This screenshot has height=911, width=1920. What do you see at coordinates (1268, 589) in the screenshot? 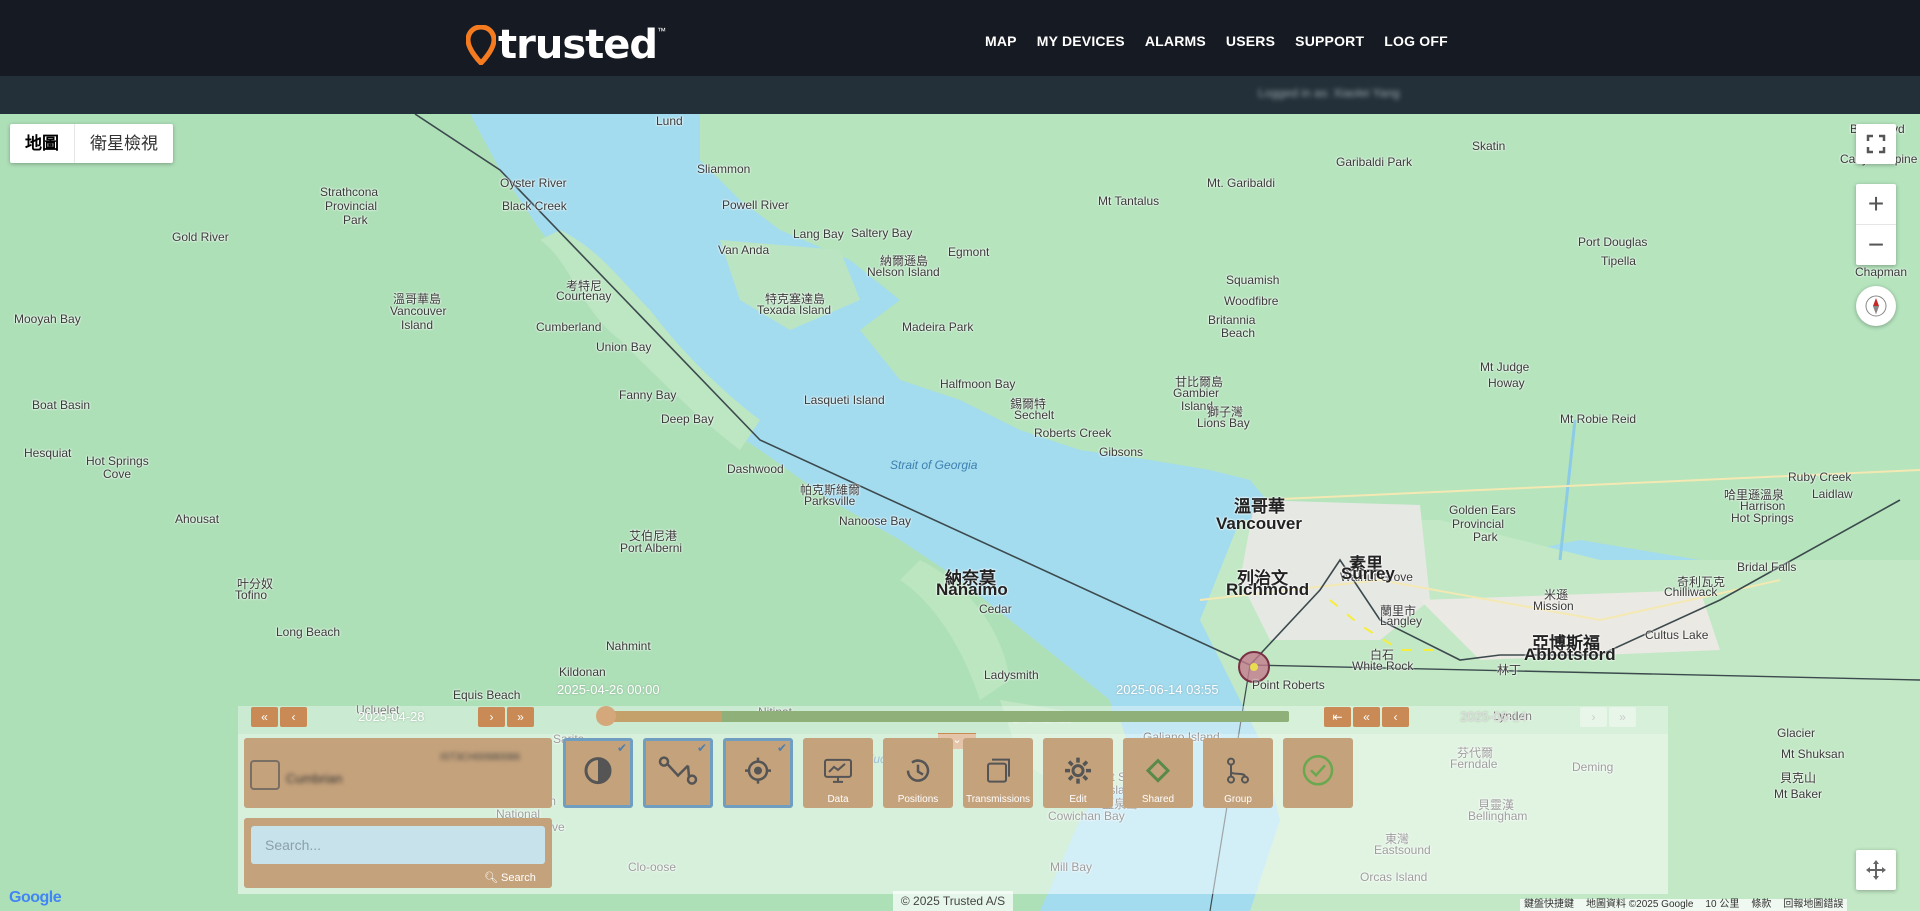
I see `map-place-label: Richmond` at bounding box center [1268, 589].